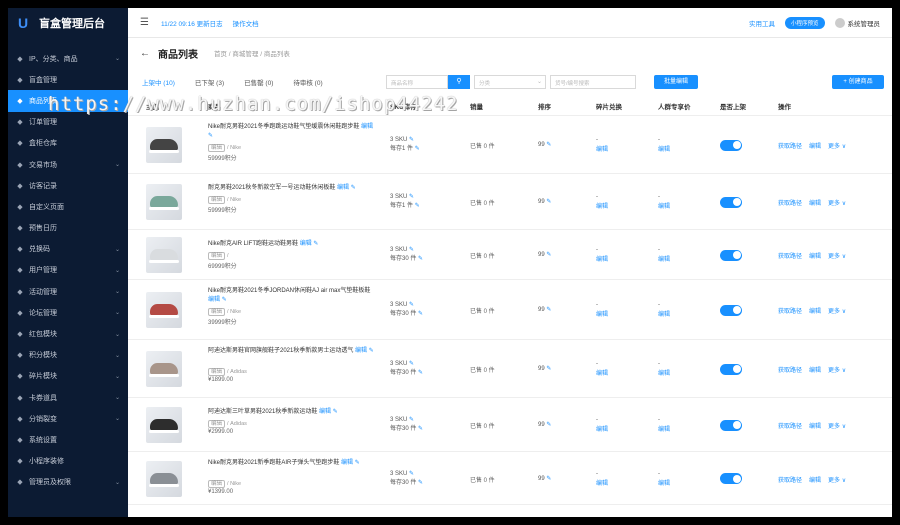  What do you see at coordinates (68, 333) in the screenshot?
I see `sidebar-item: ◆ 红包模块 ⌄` at bounding box center [68, 333].